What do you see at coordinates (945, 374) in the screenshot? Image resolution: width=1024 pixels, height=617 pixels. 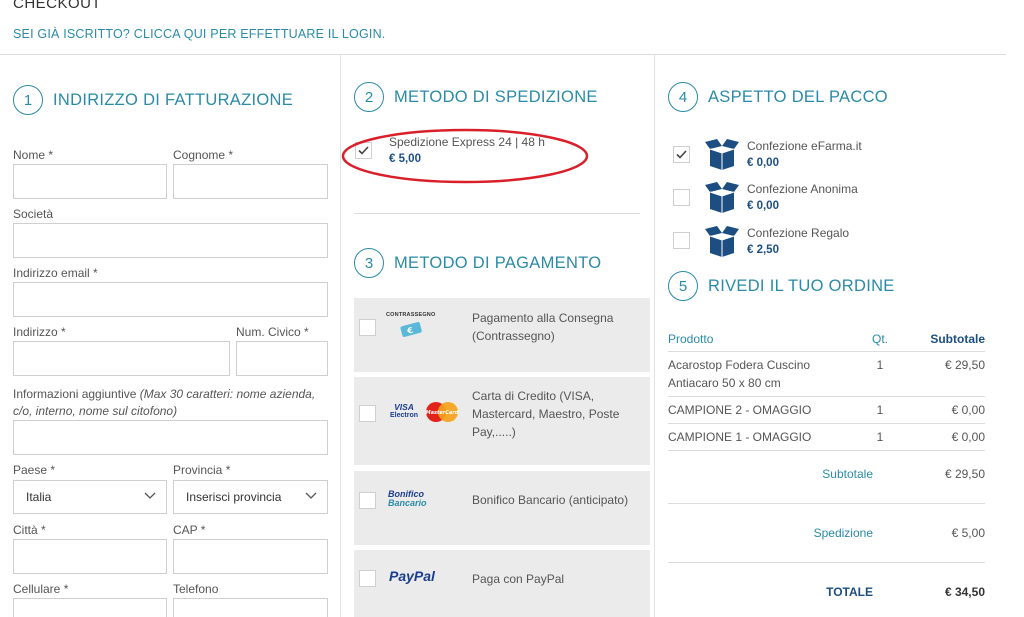 I see `subtotal-cell: € 29,50` at bounding box center [945, 374].